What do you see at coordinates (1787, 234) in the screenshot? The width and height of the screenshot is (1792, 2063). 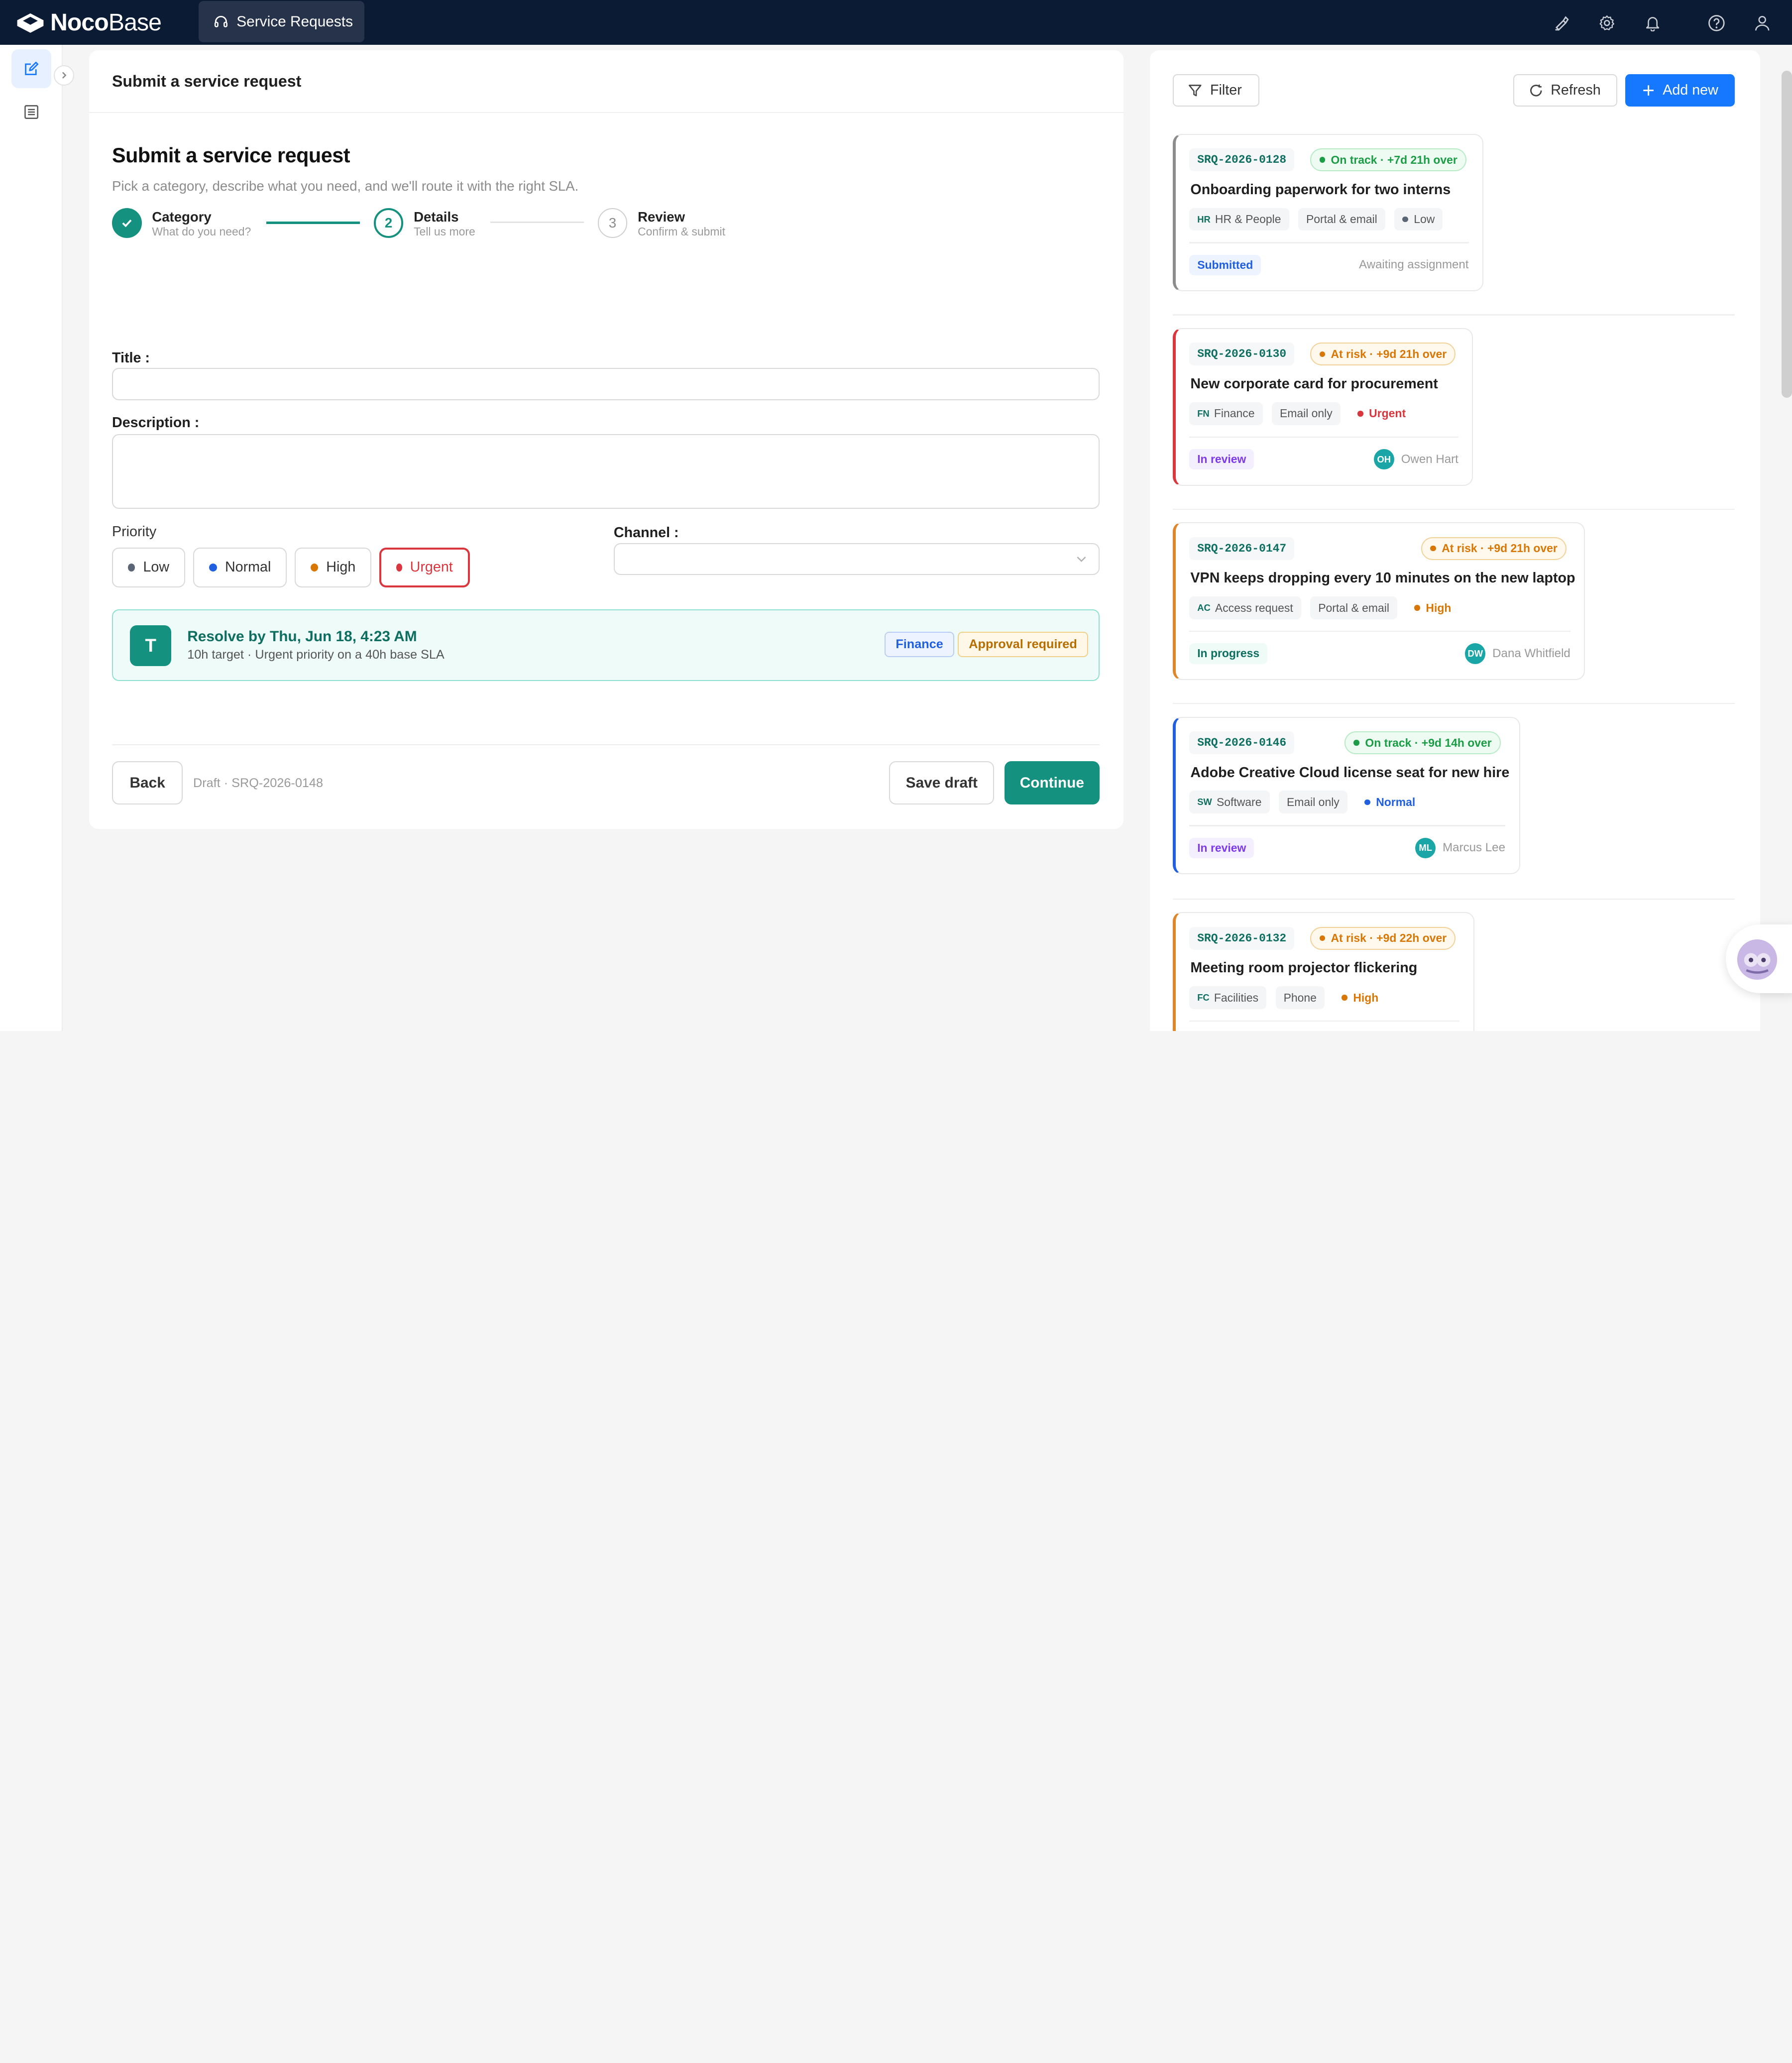 I see `page-scrollbar` at bounding box center [1787, 234].